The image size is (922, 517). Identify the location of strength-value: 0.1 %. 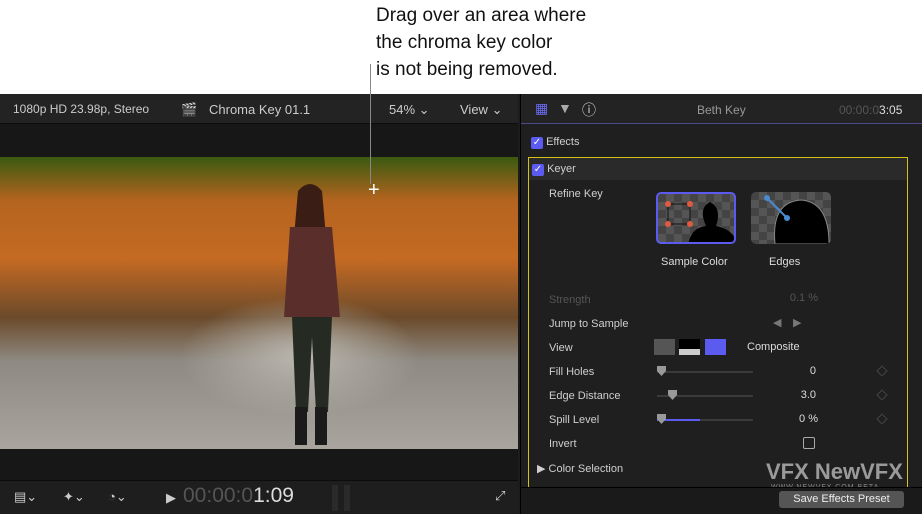
(803, 298).